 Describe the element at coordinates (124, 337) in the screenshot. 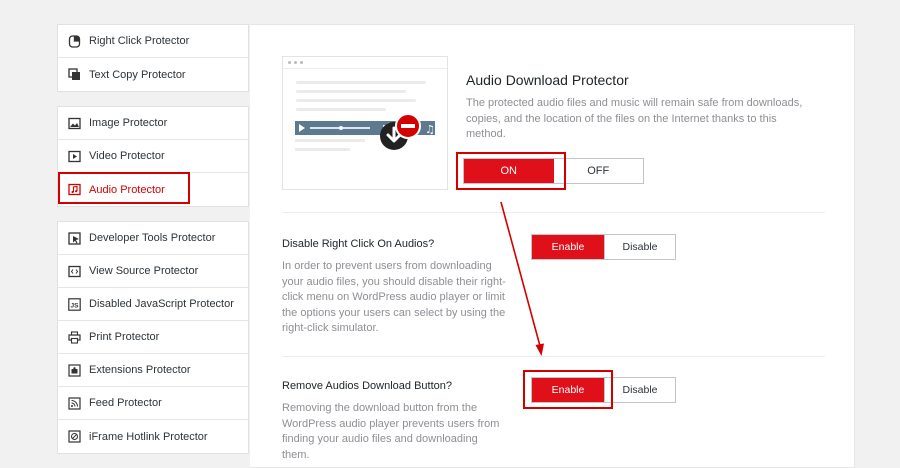

I see `sidebar-item-label: Print Protector` at that location.